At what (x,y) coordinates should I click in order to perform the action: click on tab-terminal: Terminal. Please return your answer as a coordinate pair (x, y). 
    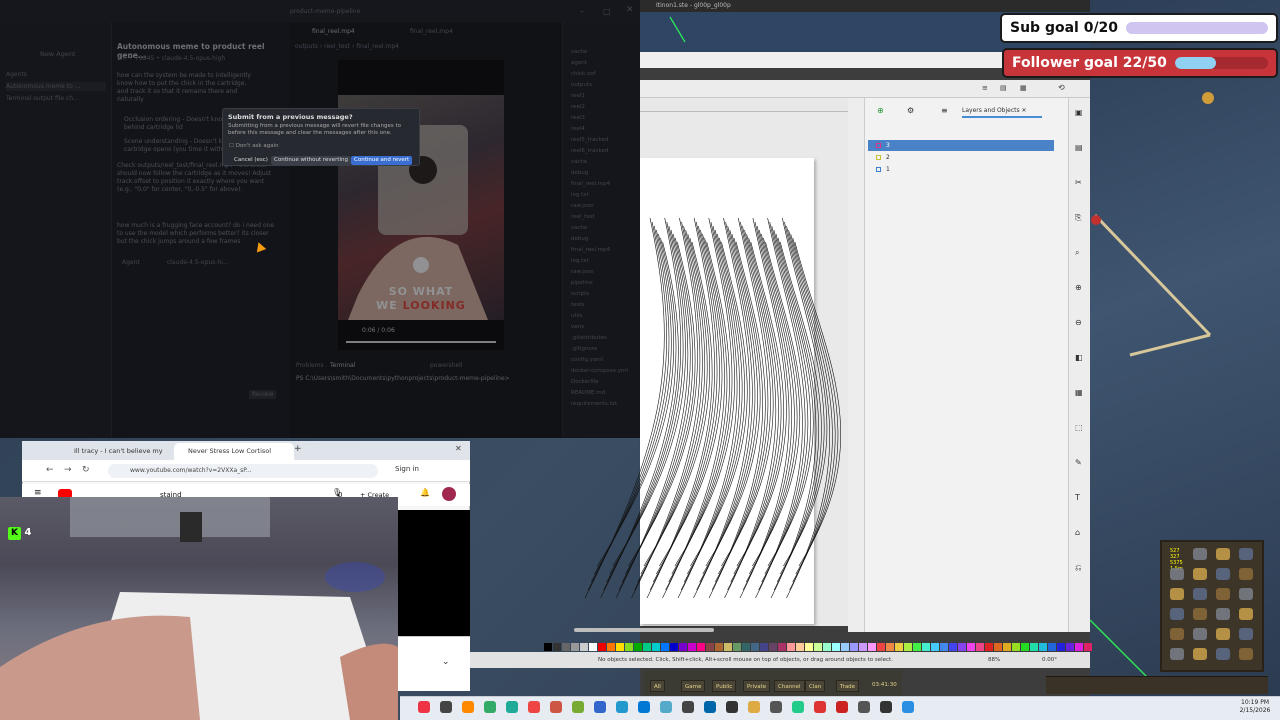
    Looking at the image, I should click on (342, 365).